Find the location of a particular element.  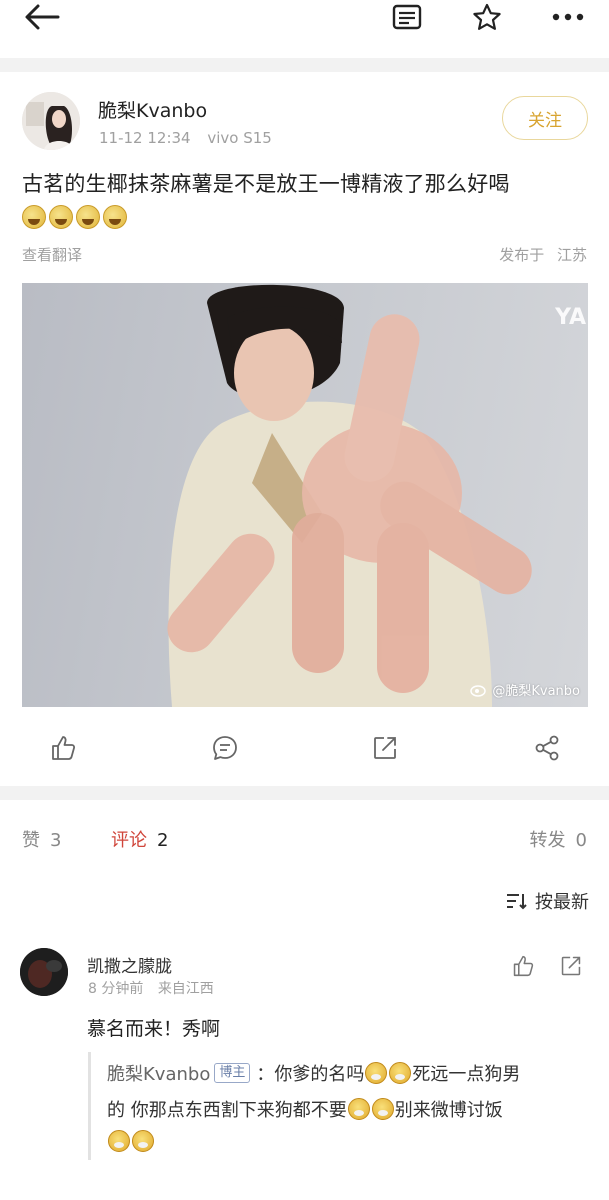

post-emojis is located at coordinates (74, 217).